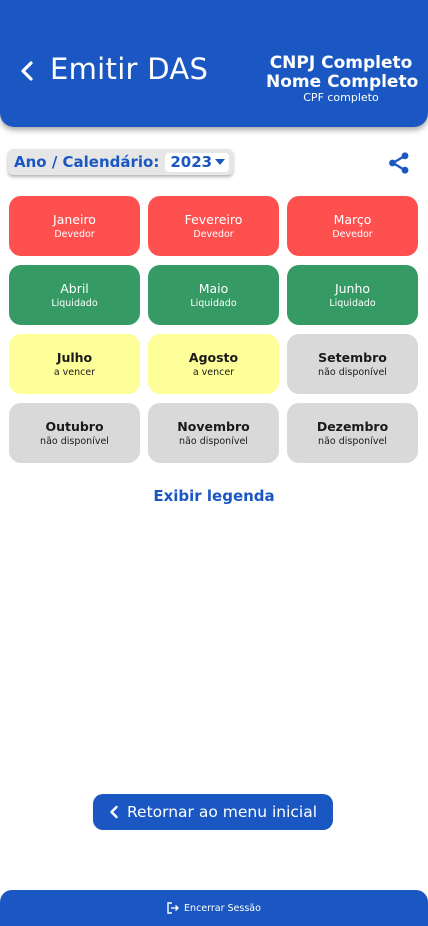 Image resolution: width=428 pixels, height=926 pixels. What do you see at coordinates (173, 908) in the screenshot?
I see `logout-icon` at bounding box center [173, 908].